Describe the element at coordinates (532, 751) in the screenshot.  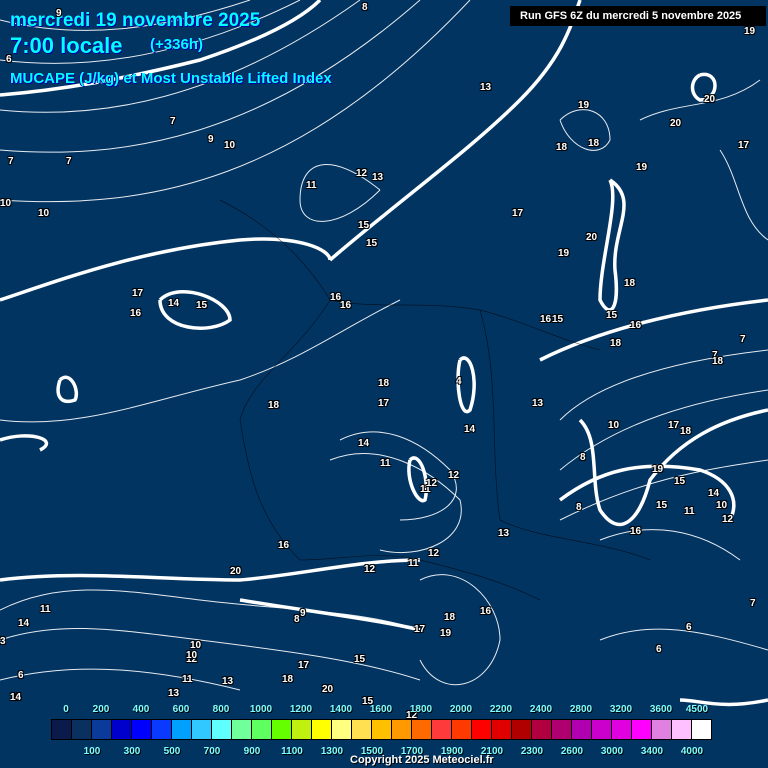
I see `colorbar-bottom-label: 2300` at that location.